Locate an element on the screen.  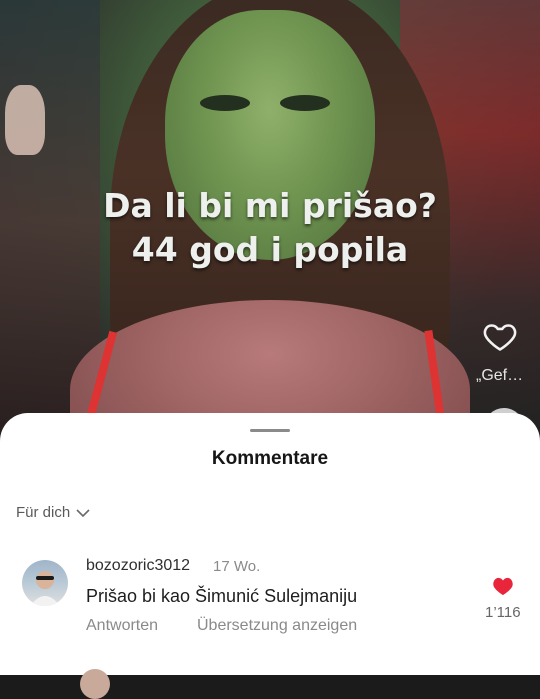
comment-text: Prišao bi kao Šimunić Sulejmaniju is located at coordinates (222, 596).